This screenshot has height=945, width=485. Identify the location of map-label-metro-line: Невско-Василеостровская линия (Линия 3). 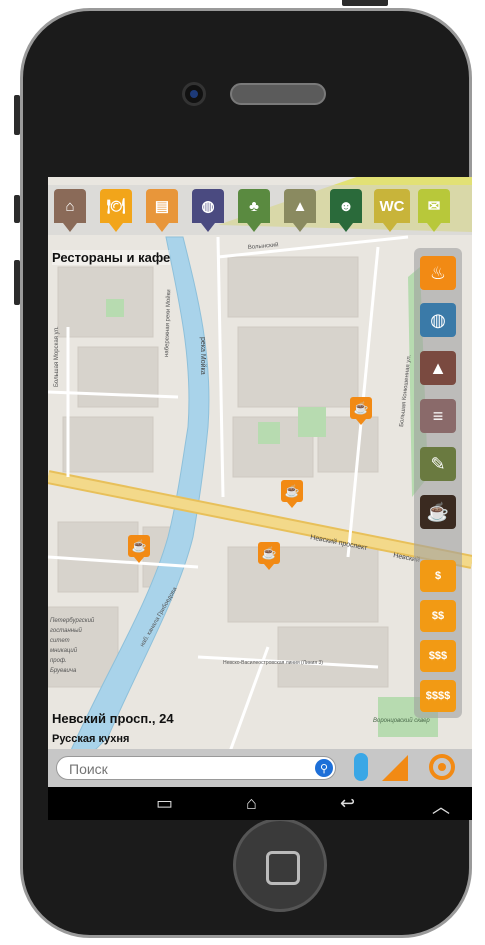
(273, 663).